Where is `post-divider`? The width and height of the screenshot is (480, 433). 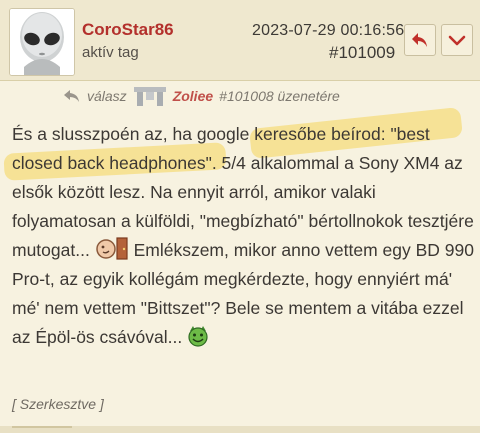
post-divider is located at coordinates (240, 429).